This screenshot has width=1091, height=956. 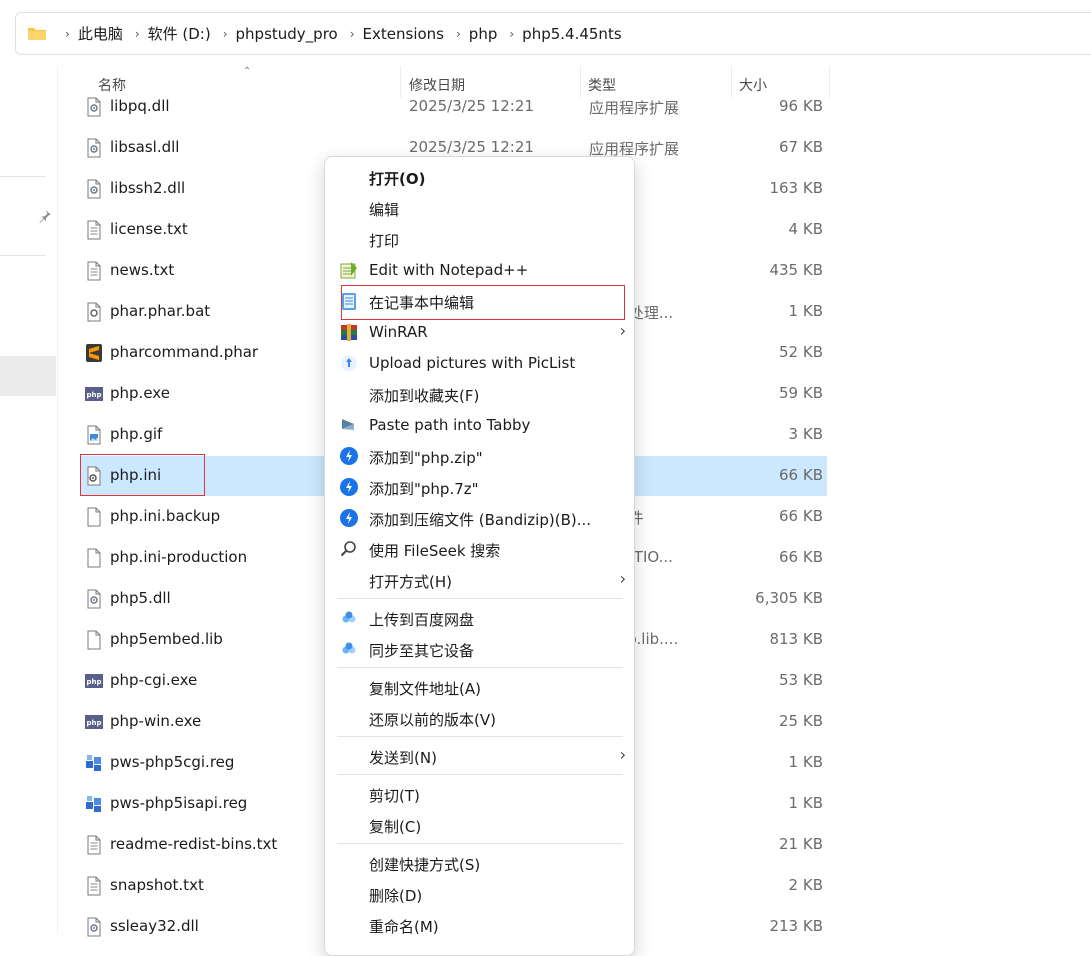 I want to click on breadcrumb-item: phpstudy_pro, so click(x=287, y=34).